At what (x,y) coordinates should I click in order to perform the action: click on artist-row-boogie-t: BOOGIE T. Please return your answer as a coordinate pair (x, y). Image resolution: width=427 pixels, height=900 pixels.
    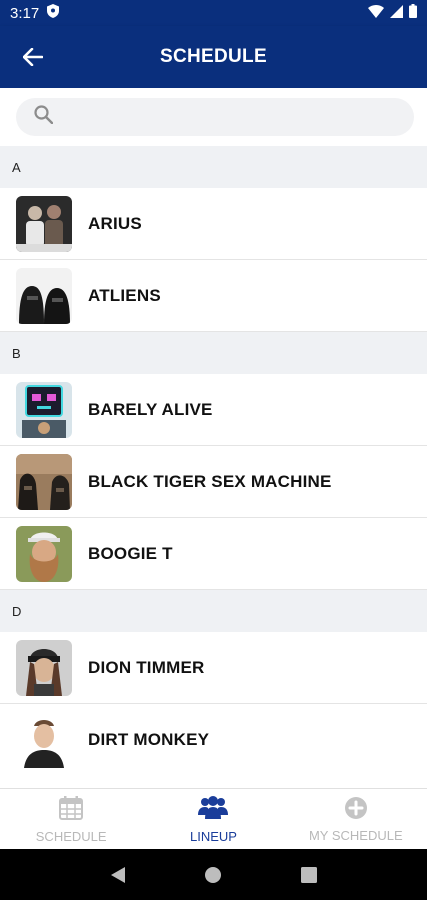
    Looking at the image, I should click on (213, 554).